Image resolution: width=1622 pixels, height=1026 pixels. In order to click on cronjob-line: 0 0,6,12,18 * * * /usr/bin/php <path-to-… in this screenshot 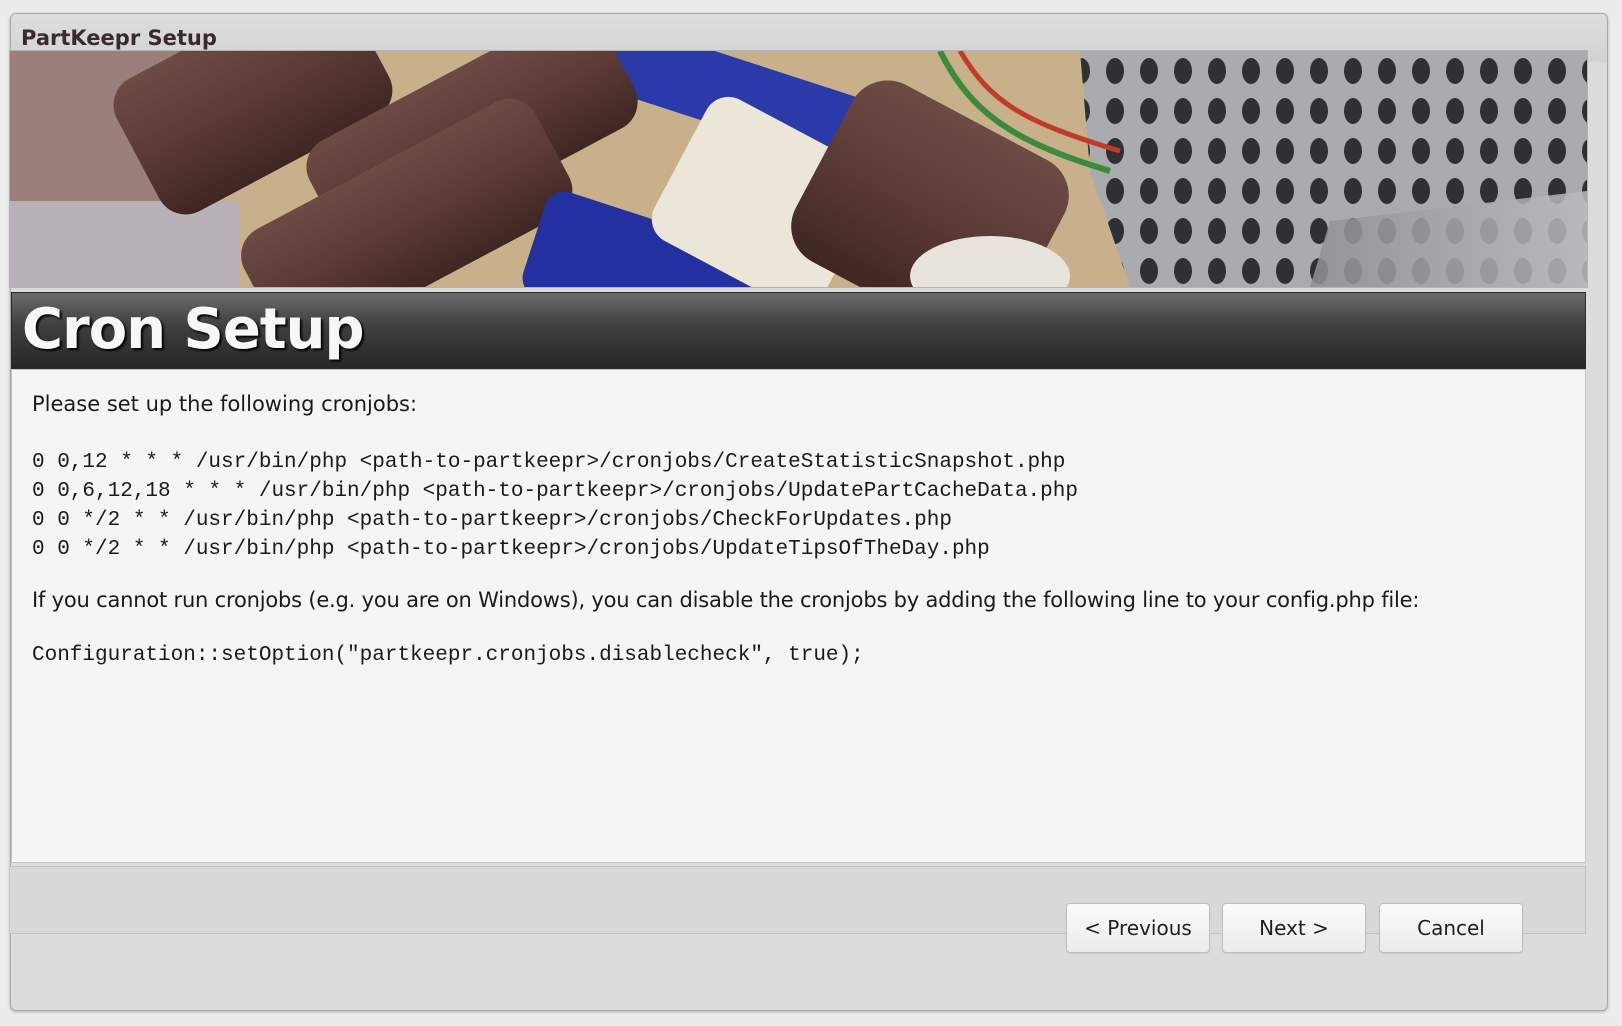, I will do `click(555, 491)`.